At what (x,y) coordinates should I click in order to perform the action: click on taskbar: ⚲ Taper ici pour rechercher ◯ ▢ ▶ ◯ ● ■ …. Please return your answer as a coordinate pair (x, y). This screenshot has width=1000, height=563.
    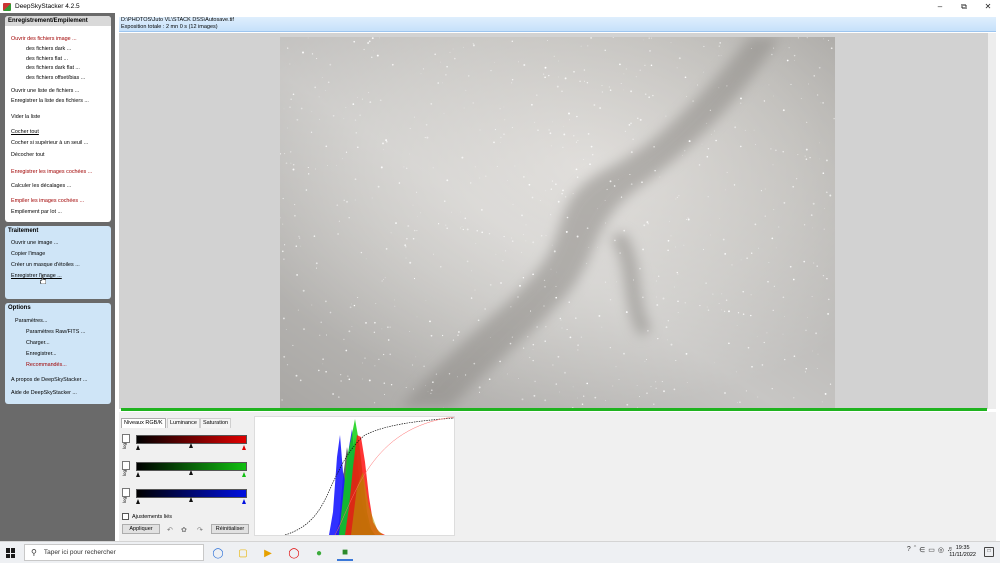
    Looking at the image, I should click on (500, 552).